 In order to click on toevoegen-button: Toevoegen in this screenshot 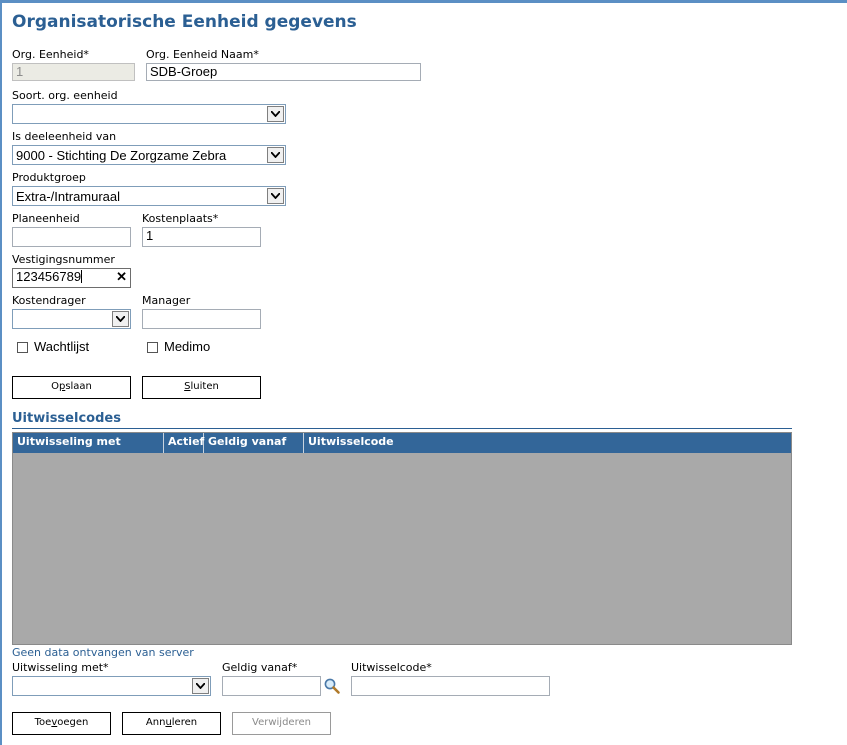, I will do `click(61, 723)`.